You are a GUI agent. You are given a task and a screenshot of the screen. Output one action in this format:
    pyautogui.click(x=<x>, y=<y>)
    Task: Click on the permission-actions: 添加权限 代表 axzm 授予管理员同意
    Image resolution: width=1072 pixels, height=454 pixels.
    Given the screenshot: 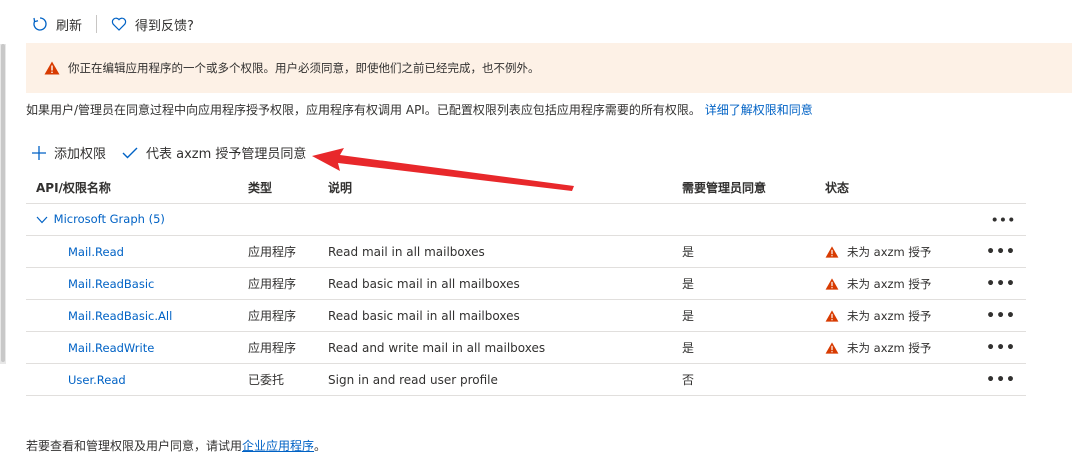 What is the action you would take?
    pyautogui.click(x=177, y=152)
    